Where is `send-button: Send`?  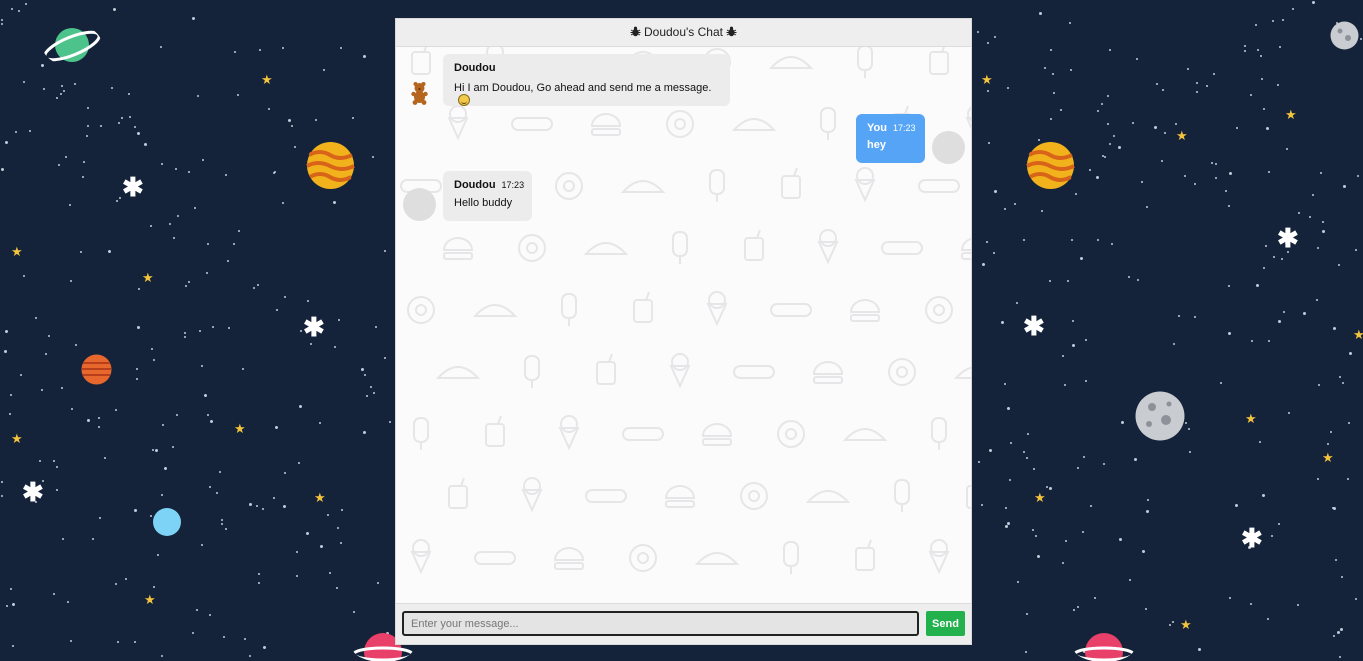 send-button: Send is located at coordinates (945, 623).